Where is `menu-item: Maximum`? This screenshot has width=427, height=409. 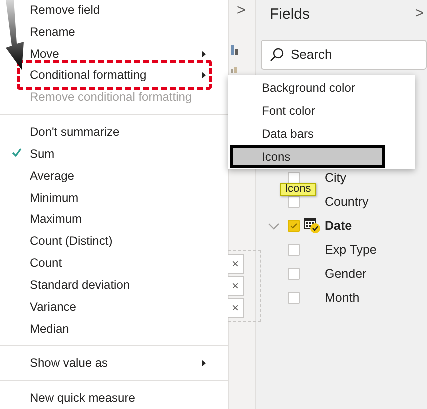 menu-item: Maximum is located at coordinates (56, 219).